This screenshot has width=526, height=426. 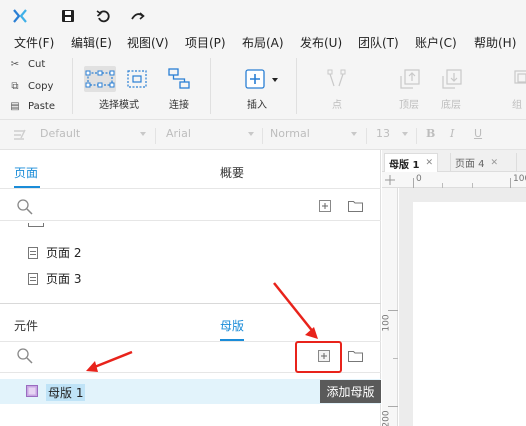 What do you see at coordinates (92, 366) in the screenshot?
I see `arrow-head` at bounding box center [92, 366].